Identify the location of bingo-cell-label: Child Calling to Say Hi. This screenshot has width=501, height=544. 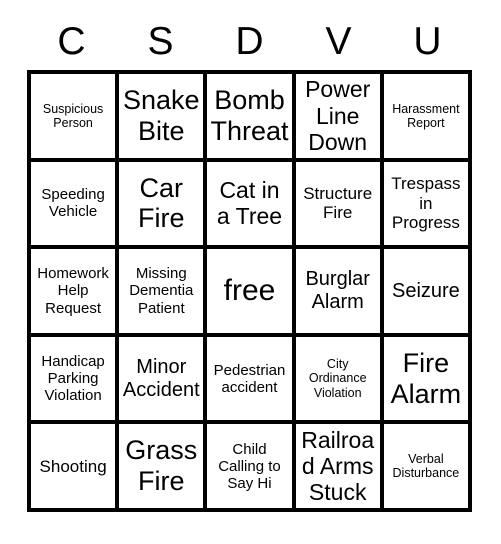
(249, 466).